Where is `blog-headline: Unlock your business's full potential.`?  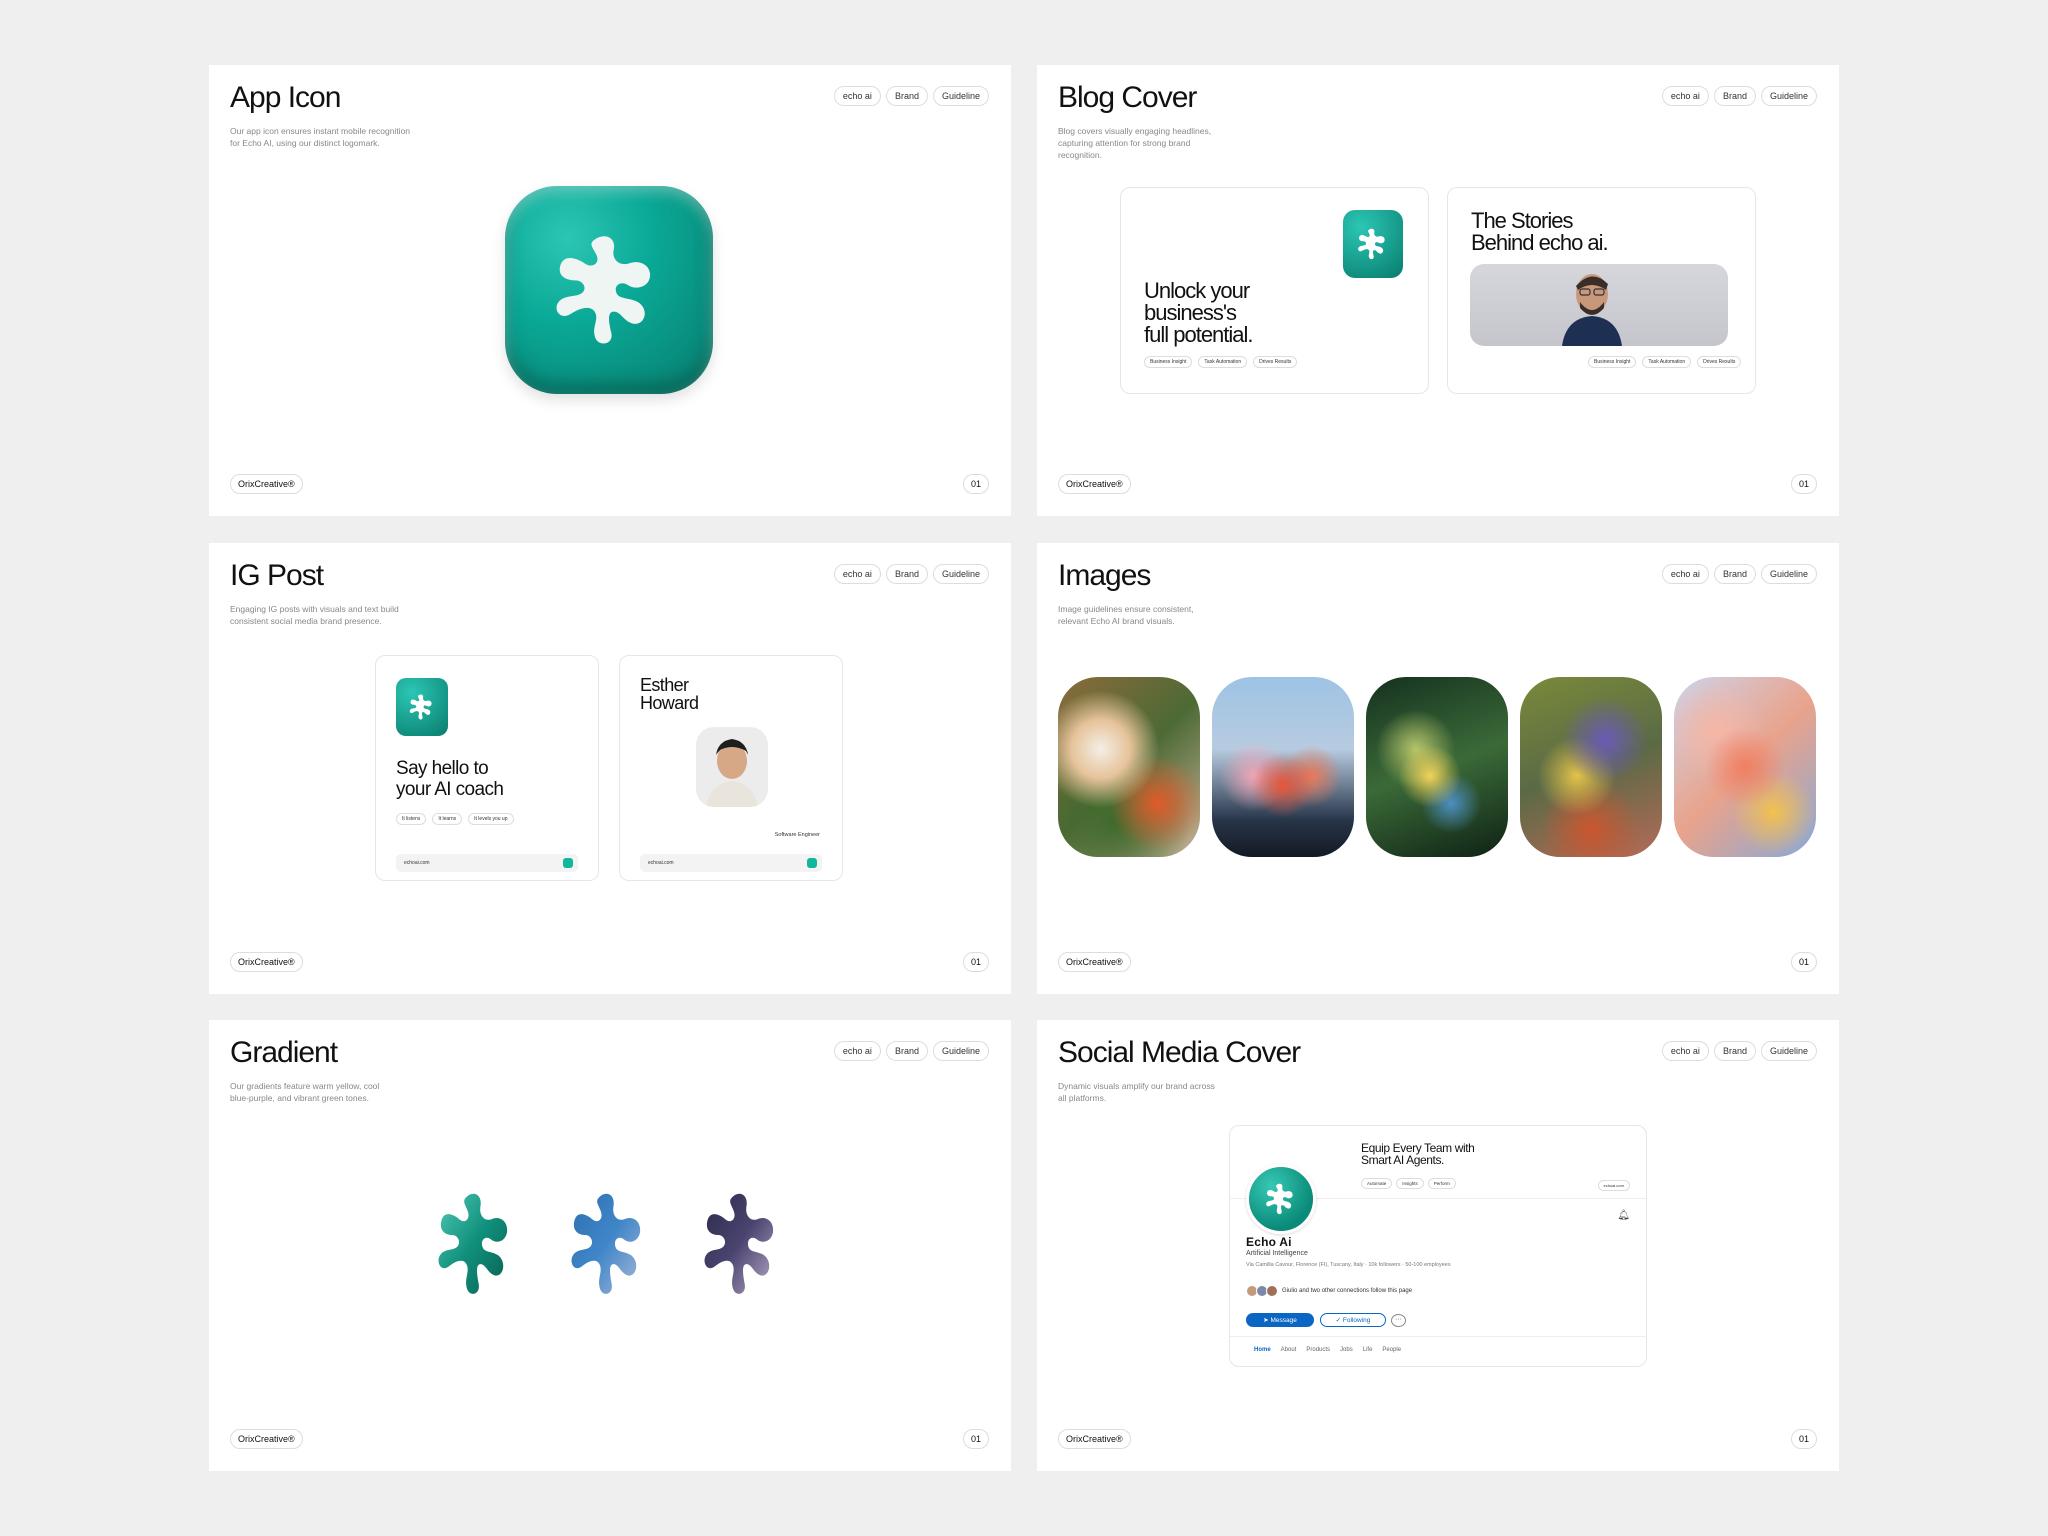
blog-headline: Unlock your business's full potential. is located at coordinates (1199, 312).